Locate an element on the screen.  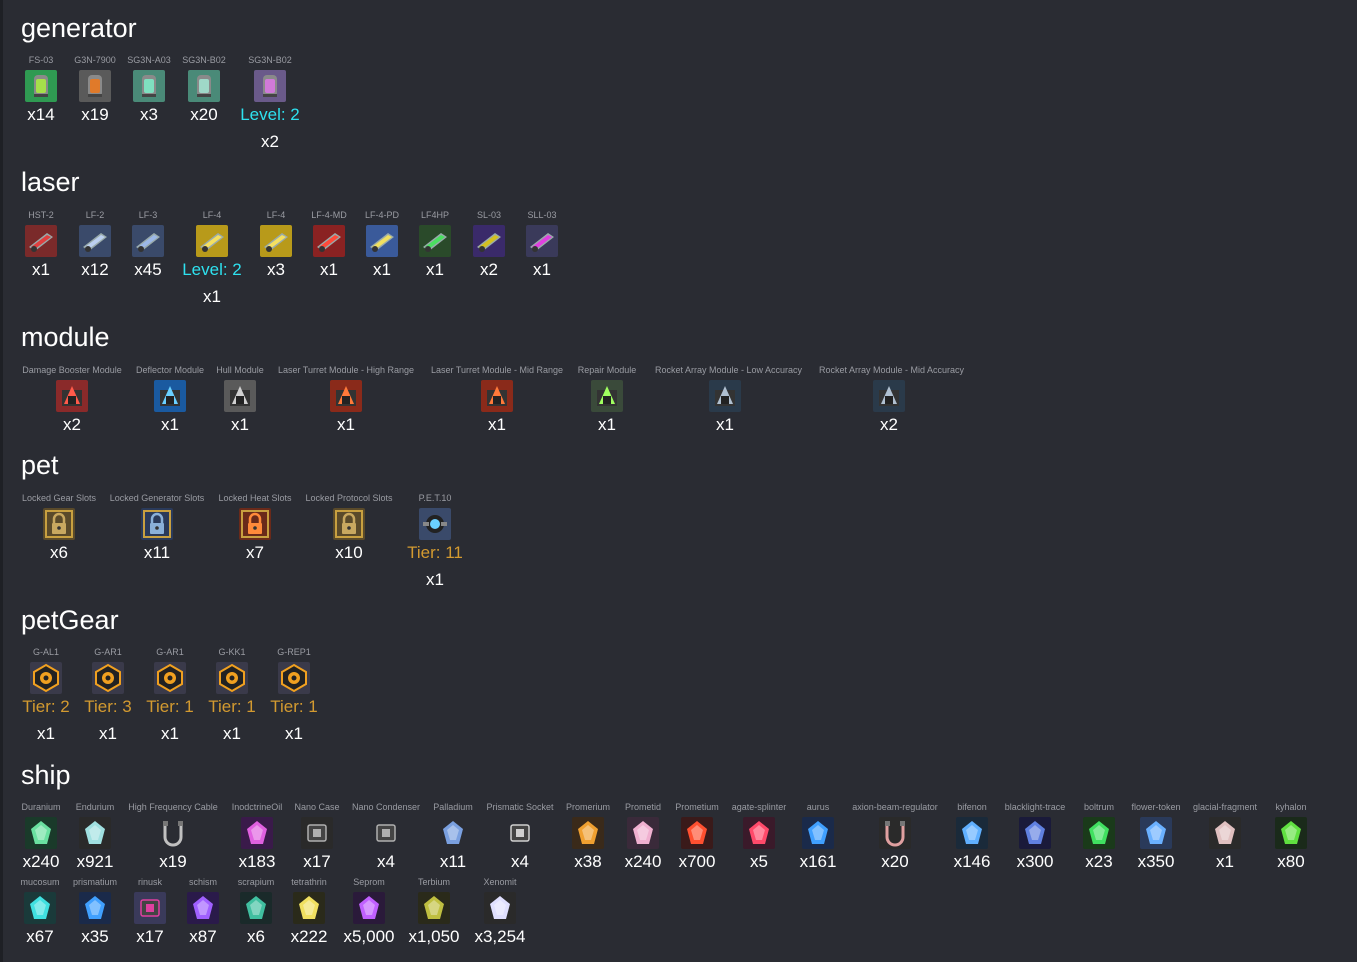
item-level: Tier: 11 is located at coordinates (435, 552).